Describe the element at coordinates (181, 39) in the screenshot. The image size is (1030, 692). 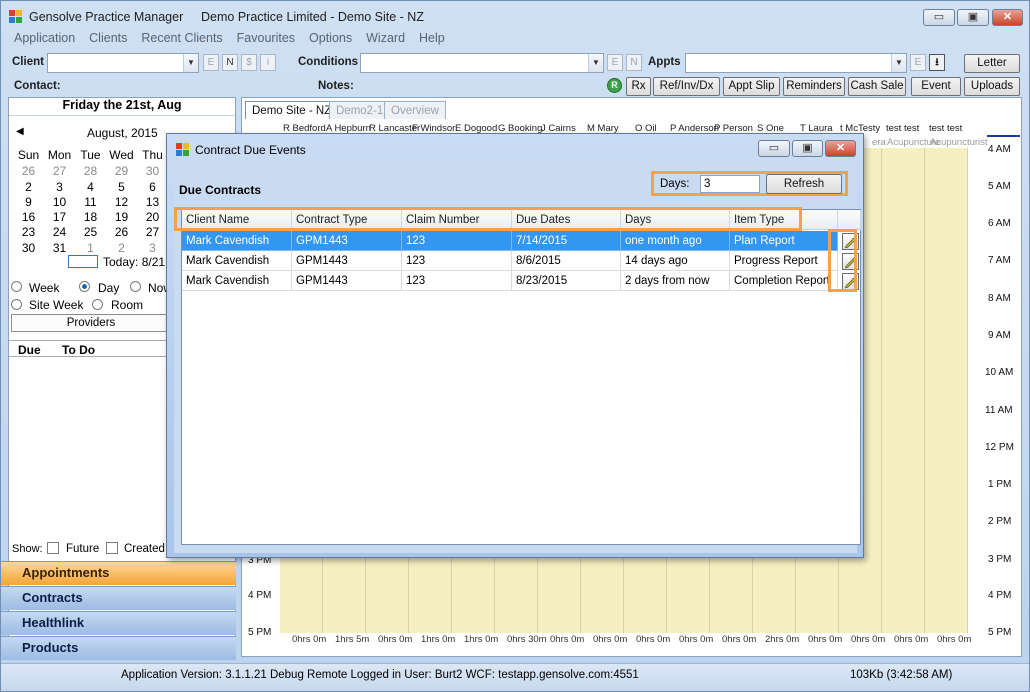
I see `menu-recent-clients: Recent Clients` at that location.